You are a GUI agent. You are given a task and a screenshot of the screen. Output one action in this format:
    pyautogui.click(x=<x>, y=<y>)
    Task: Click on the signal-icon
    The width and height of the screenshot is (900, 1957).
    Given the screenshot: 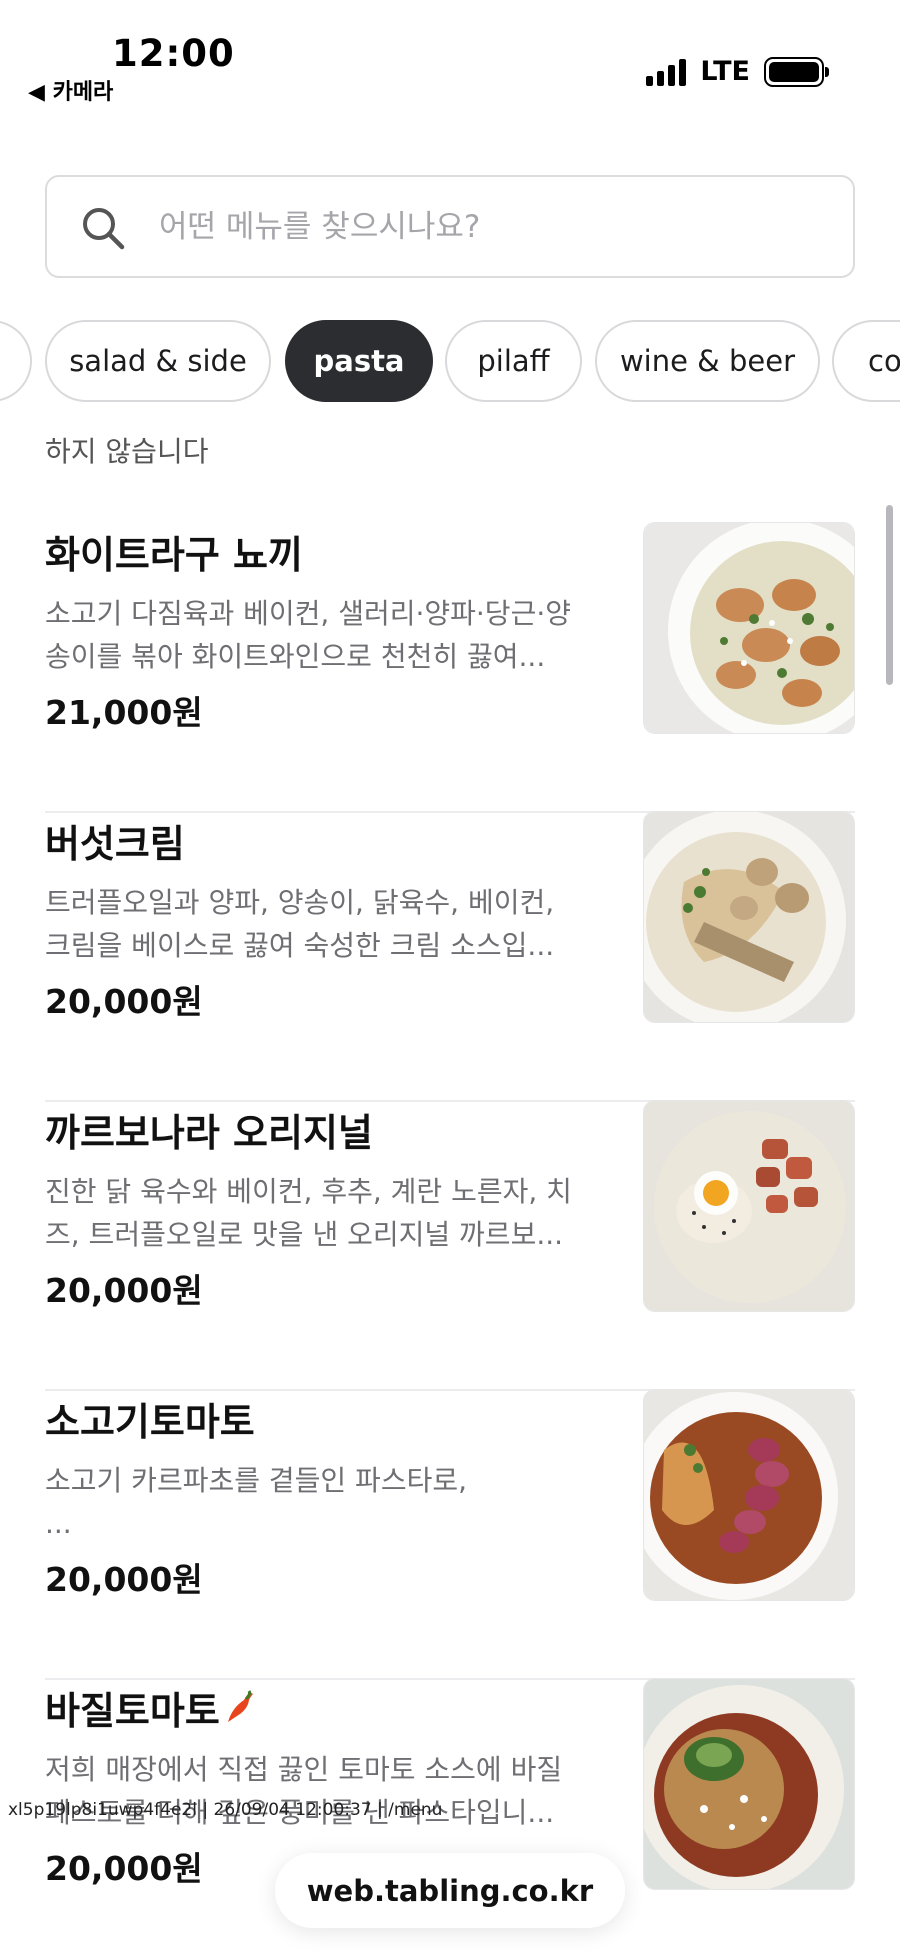 What is the action you would take?
    pyautogui.click(x=666, y=72)
    